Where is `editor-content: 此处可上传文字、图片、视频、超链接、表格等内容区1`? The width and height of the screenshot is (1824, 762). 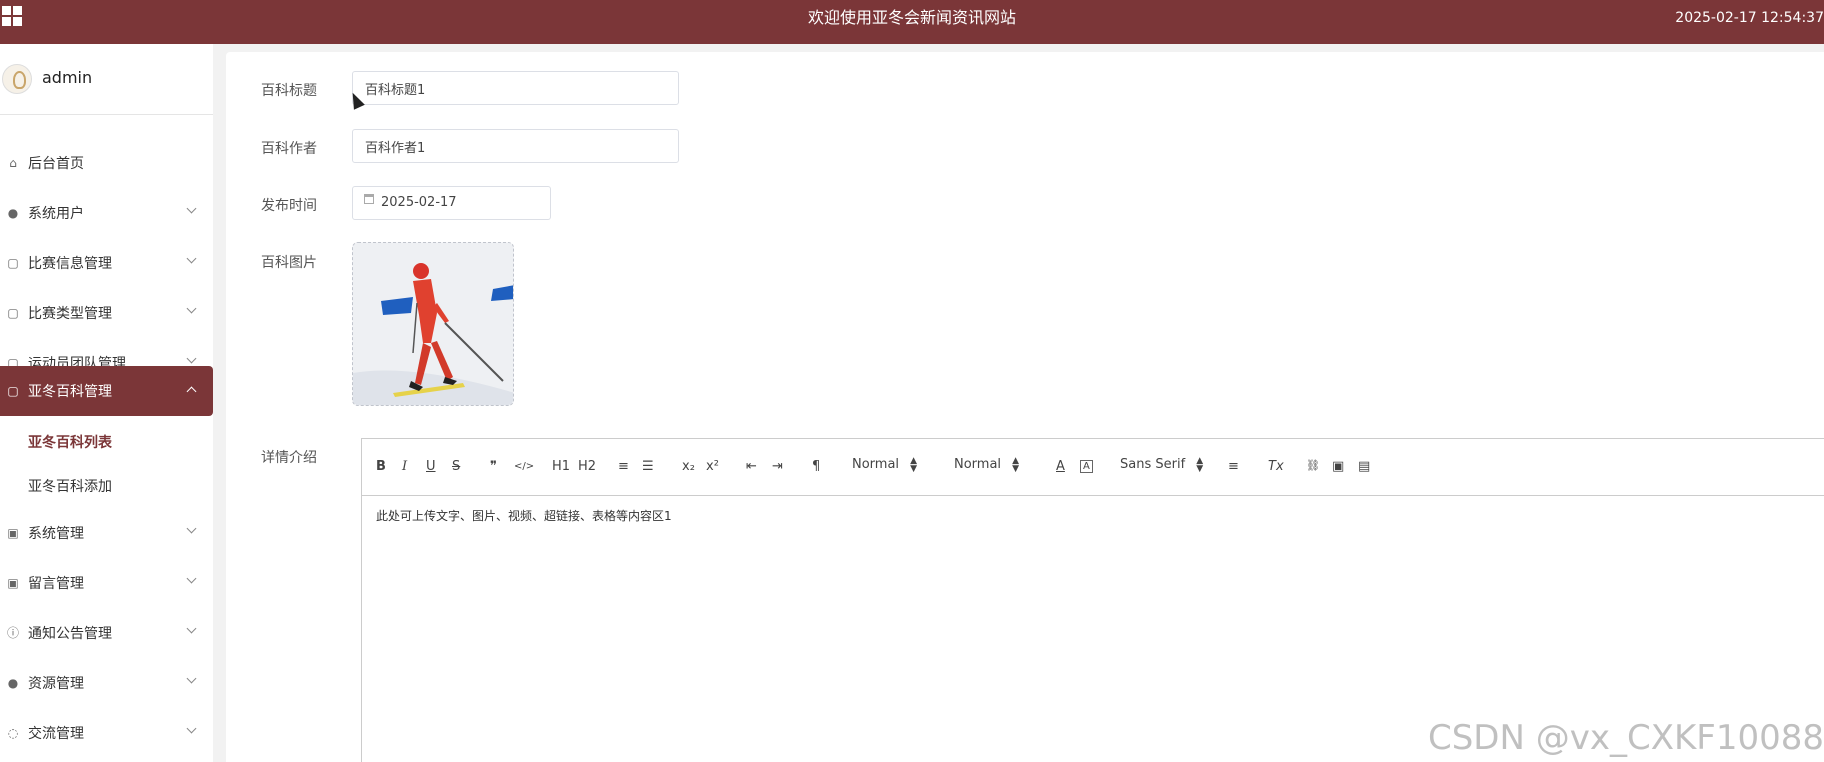 editor-content: 此处可上传文字、图片、视频、超链接、表格等内容区1 is located at coordinates (524, 515).